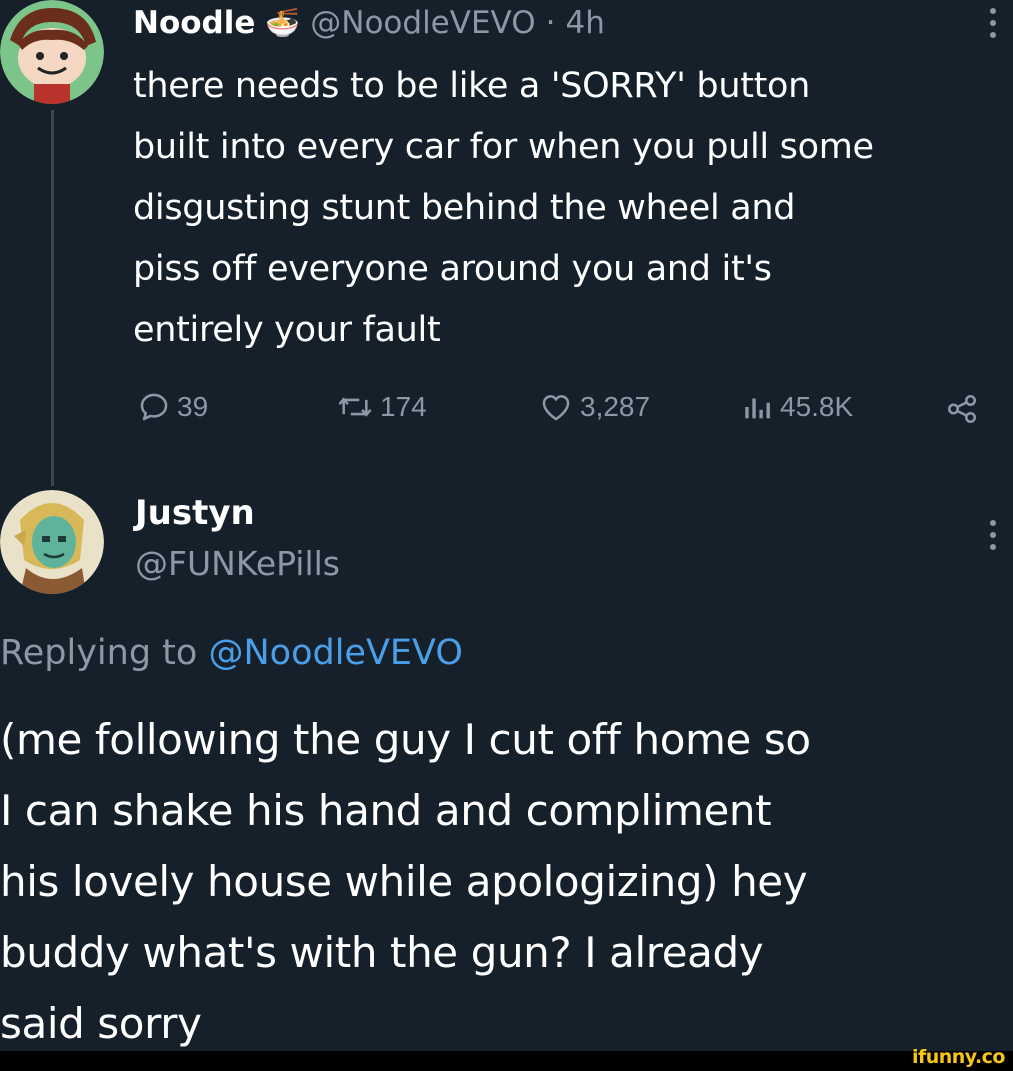 This screenshot has width=1013, height=1071. I want to click on views-count: 45.8K, so click(817, 406).